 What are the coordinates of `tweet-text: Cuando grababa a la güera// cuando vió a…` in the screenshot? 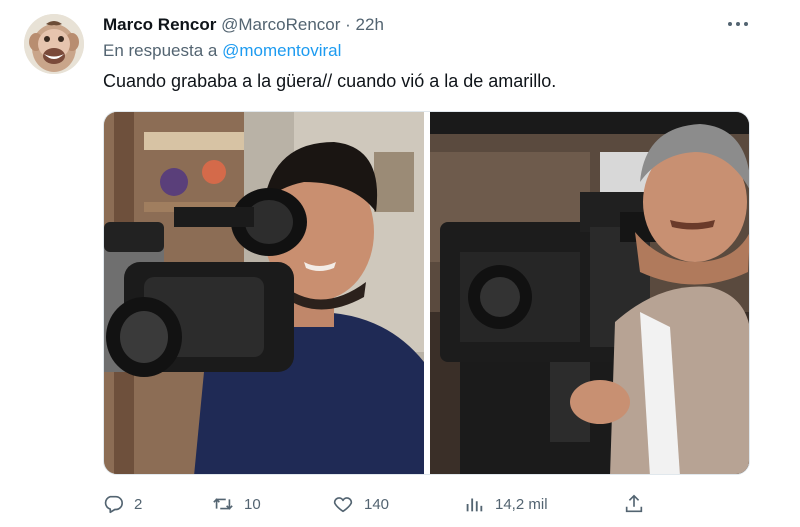 It's located at (330, 81).